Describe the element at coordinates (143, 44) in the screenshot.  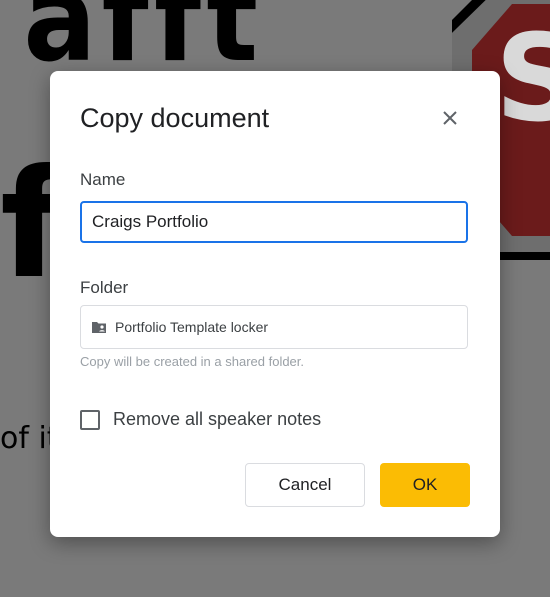
I see `background-text-top: afft` at that location.